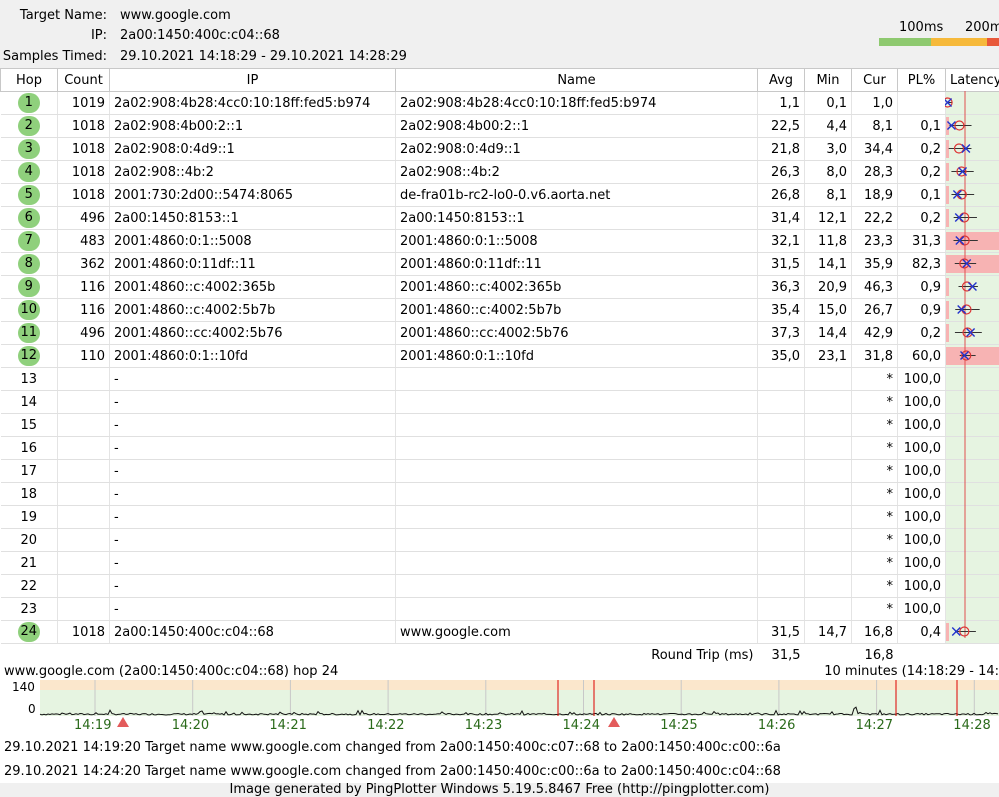 The image size is (999, 797). What do you see at coordinates (828, 241) in the screenshot?
I see `min-cell: 11,8` at bounding box center [828, 241].